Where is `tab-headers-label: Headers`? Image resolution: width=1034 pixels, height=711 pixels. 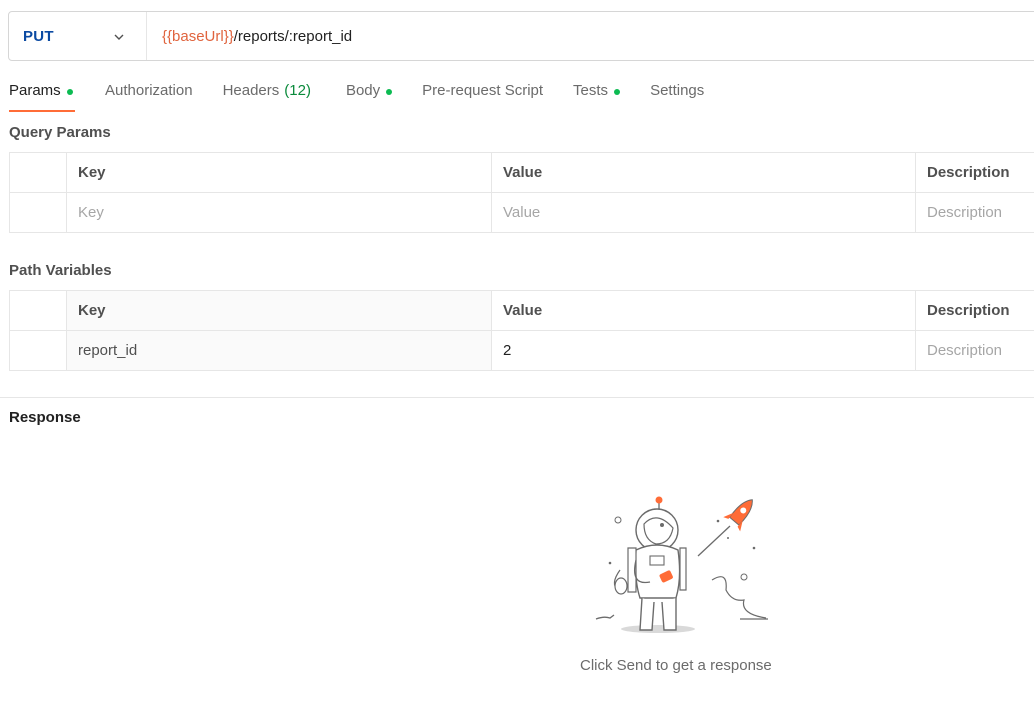
tab-headers-label: Headers is located at coordinates (251, 90).